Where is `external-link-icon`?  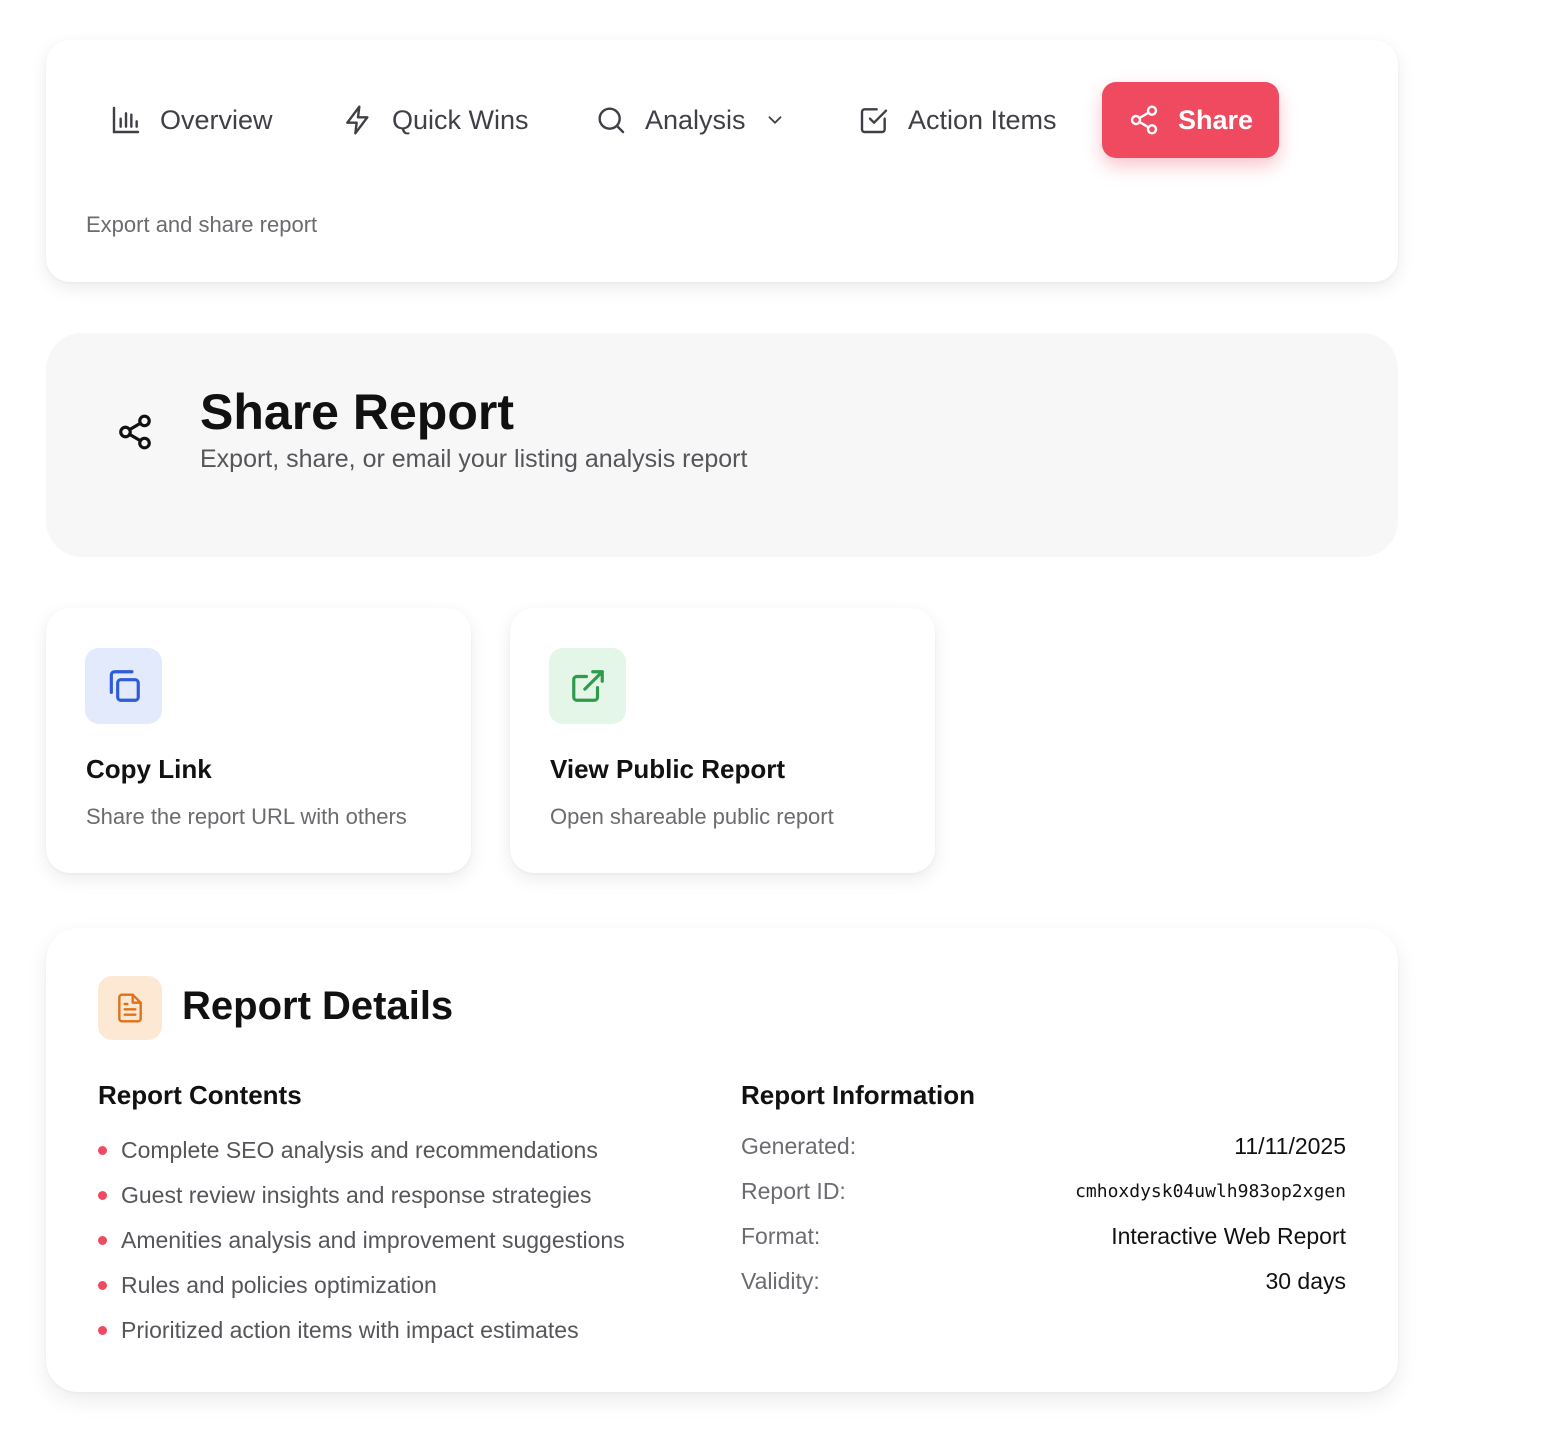
external-link-icon is located at coordinates (587, 686).